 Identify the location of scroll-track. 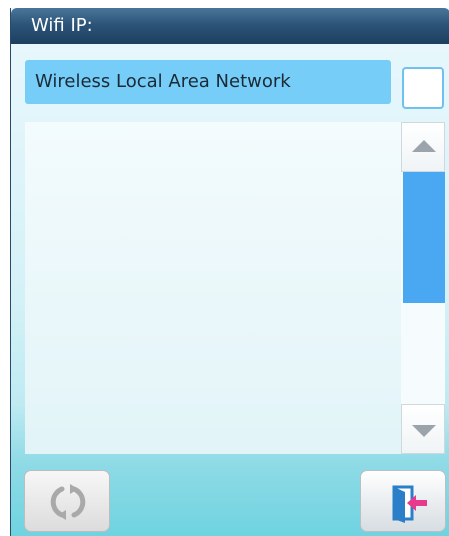
(423, 288).